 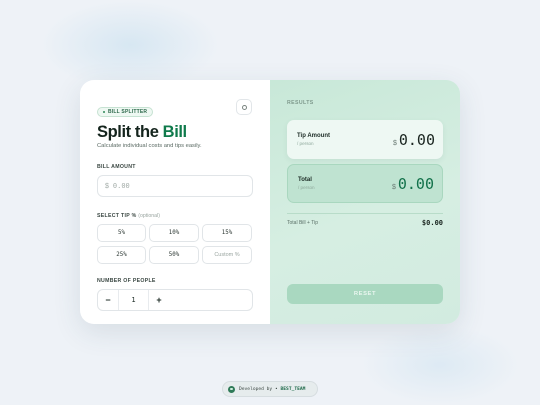 What do you see at coordinates (416, 139) in the screenshot?
I see `tip-amount-value: 0.00` at bounding box center [416, 139].